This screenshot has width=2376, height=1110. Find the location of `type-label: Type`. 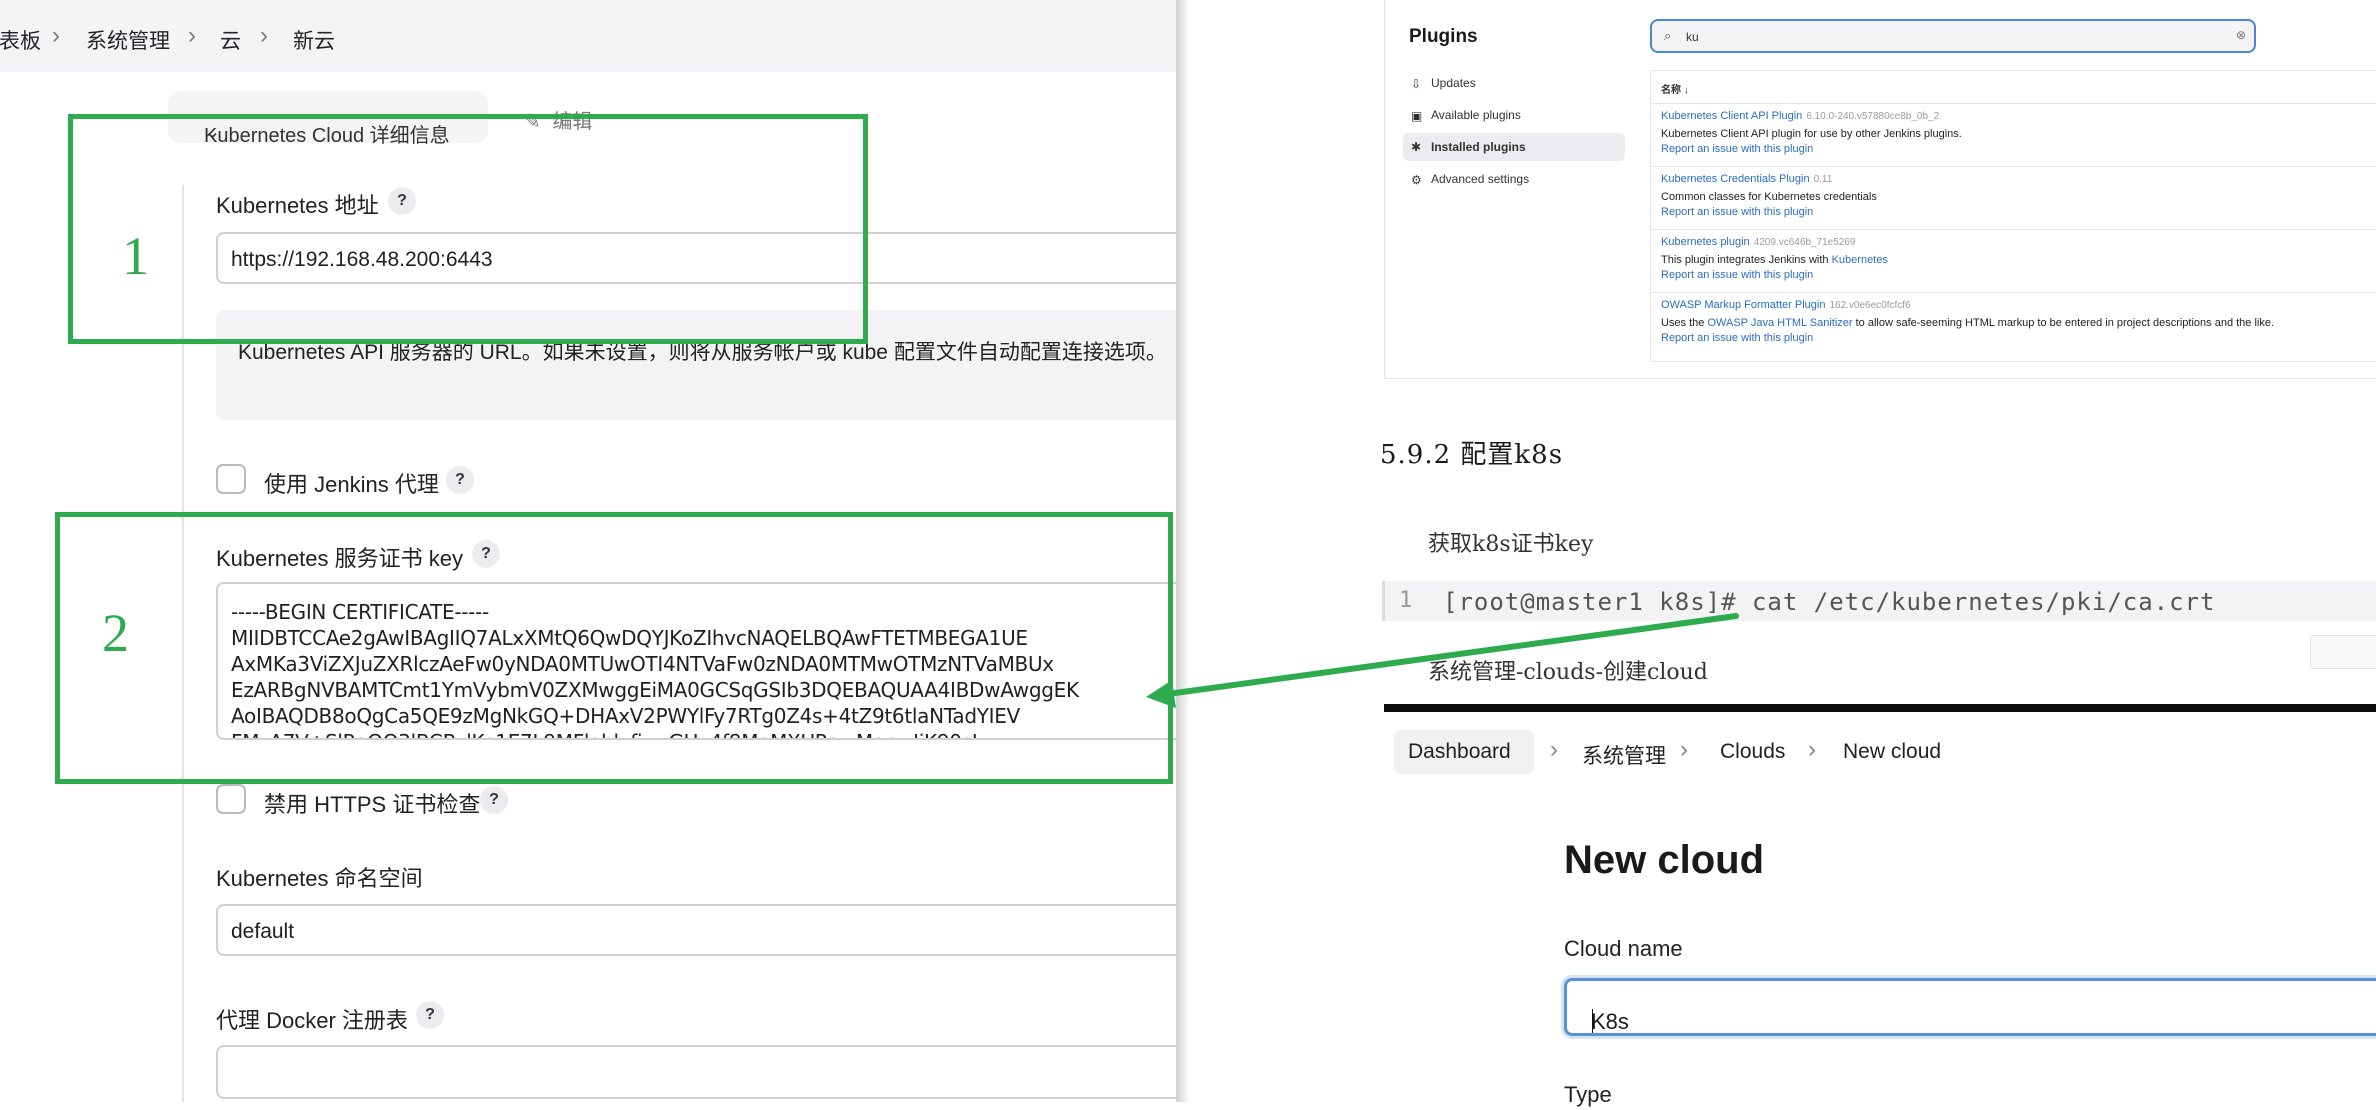

type-label: Type is located at coordinates (1588, 1094).